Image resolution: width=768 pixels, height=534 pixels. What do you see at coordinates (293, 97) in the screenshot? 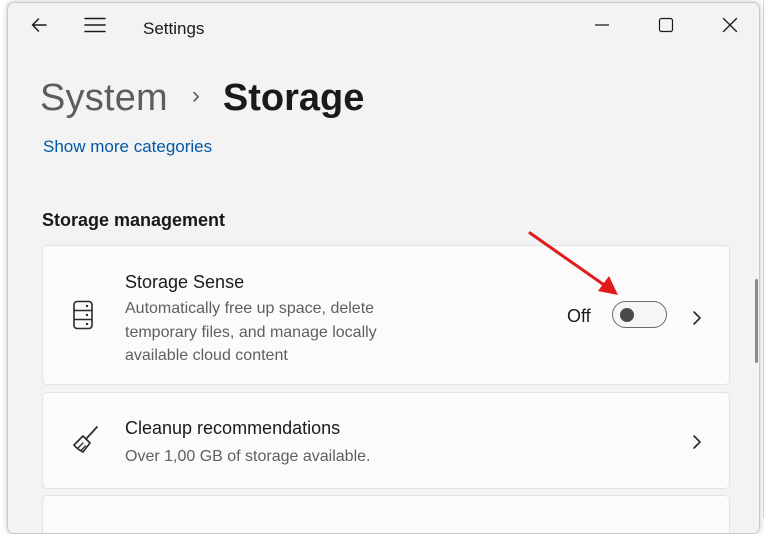
I see `page-title: Storage` at bounding box center [293, 97].